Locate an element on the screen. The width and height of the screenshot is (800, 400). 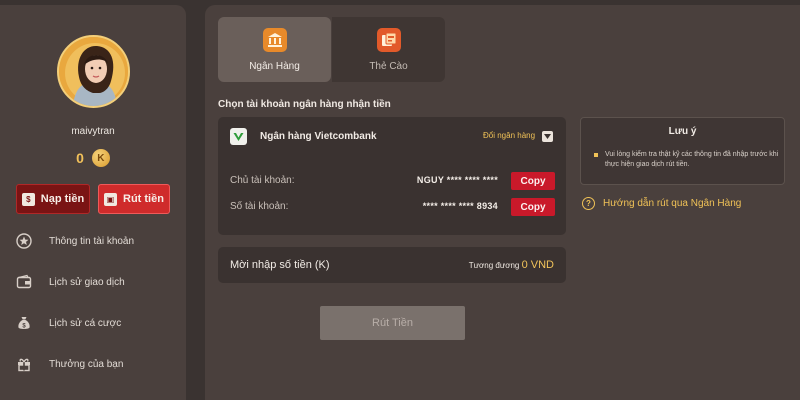
scratch-card-icon is located at coordinates (388, 39).